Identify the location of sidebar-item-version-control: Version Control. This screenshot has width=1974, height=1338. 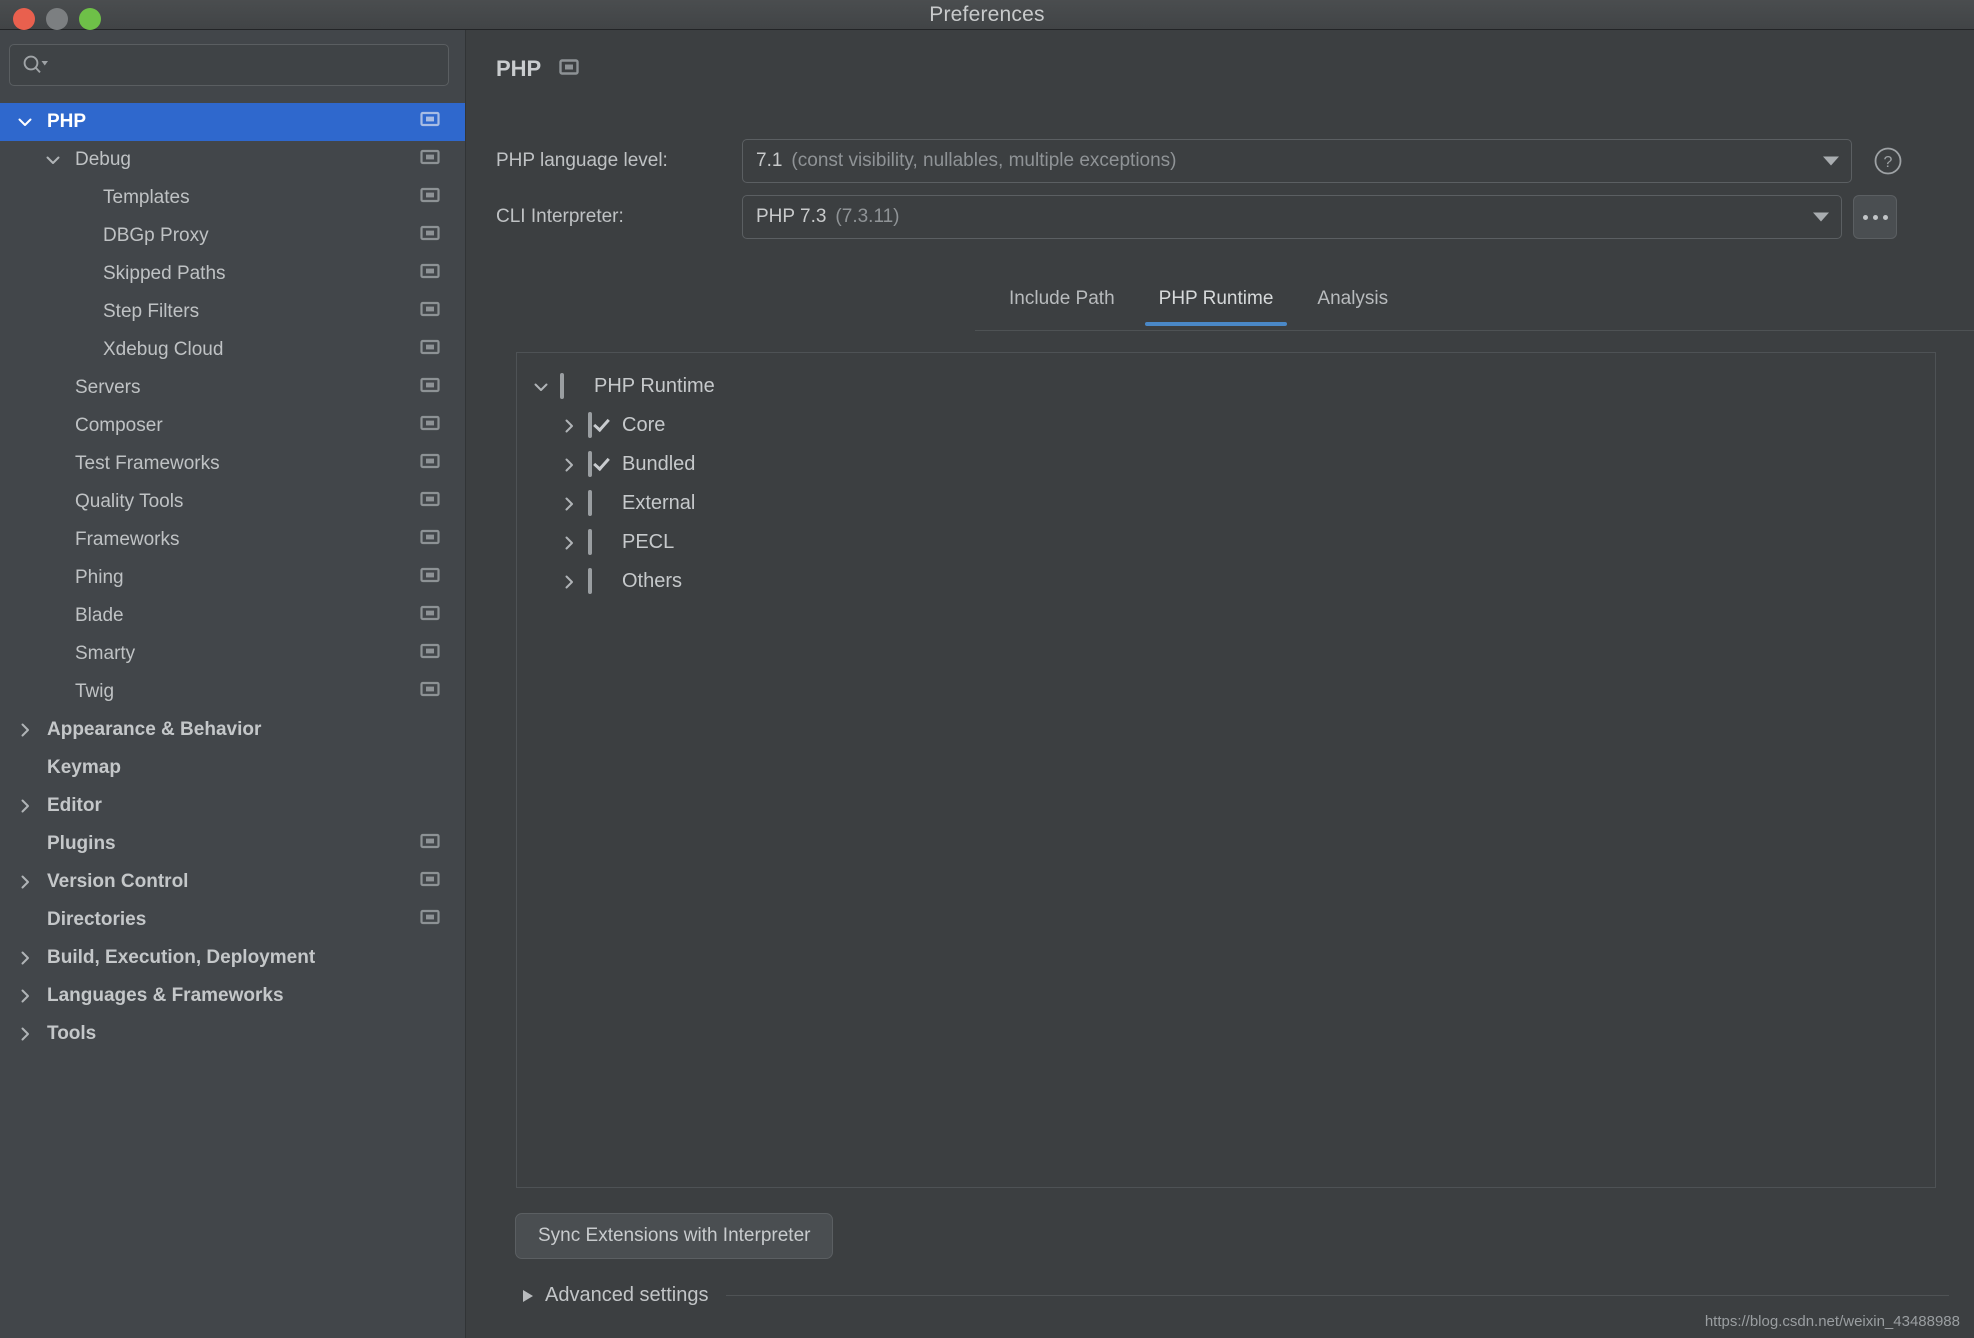
(232, 882).